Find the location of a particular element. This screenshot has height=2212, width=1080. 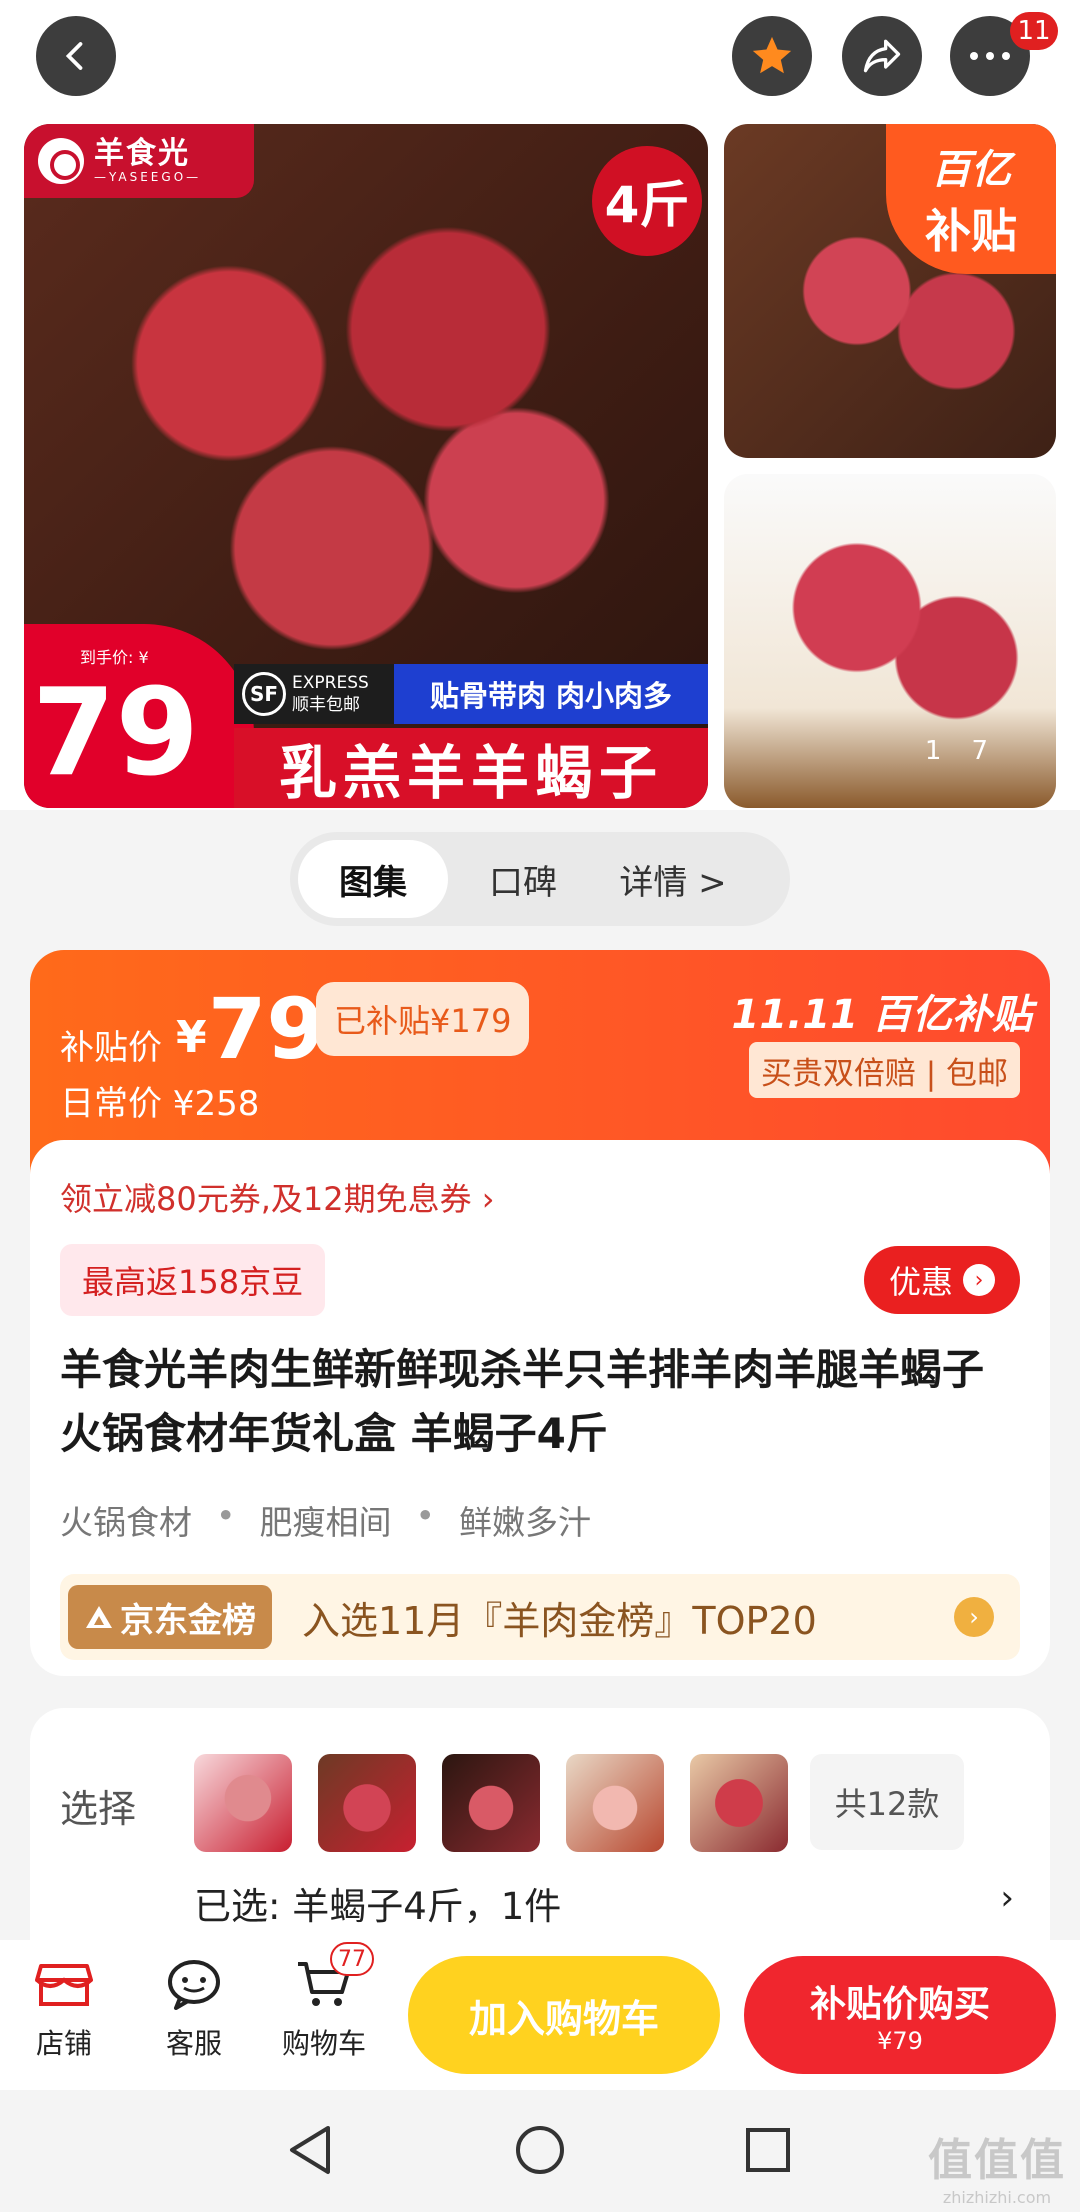

product-title: 羊食光羊肉生鲜新鲜现杀半只羊排羊肉羊腿羊蝎子火锅食材年货礼盒 羊蝎子4斤 is located at coordinates (522, 1401).